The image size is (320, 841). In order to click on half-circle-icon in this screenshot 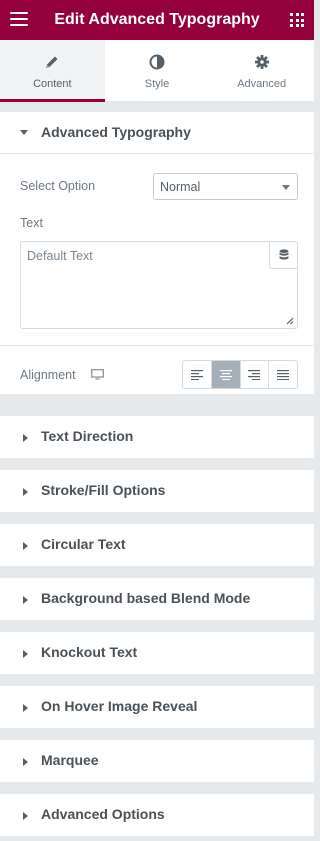, I will do `click(157, 62)`.